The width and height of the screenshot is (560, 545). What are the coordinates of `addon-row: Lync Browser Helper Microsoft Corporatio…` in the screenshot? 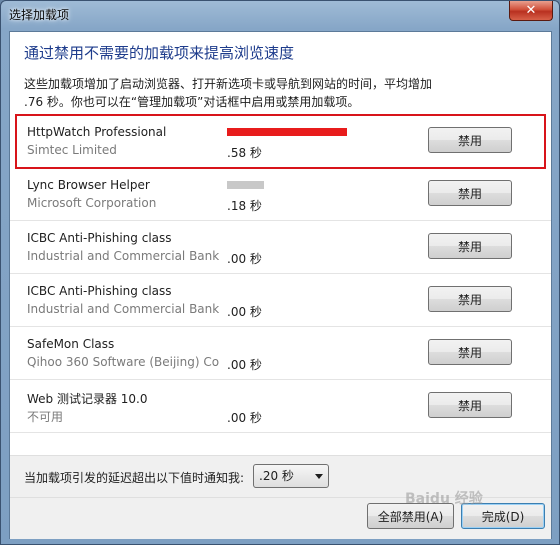 It's located at (280, 194).